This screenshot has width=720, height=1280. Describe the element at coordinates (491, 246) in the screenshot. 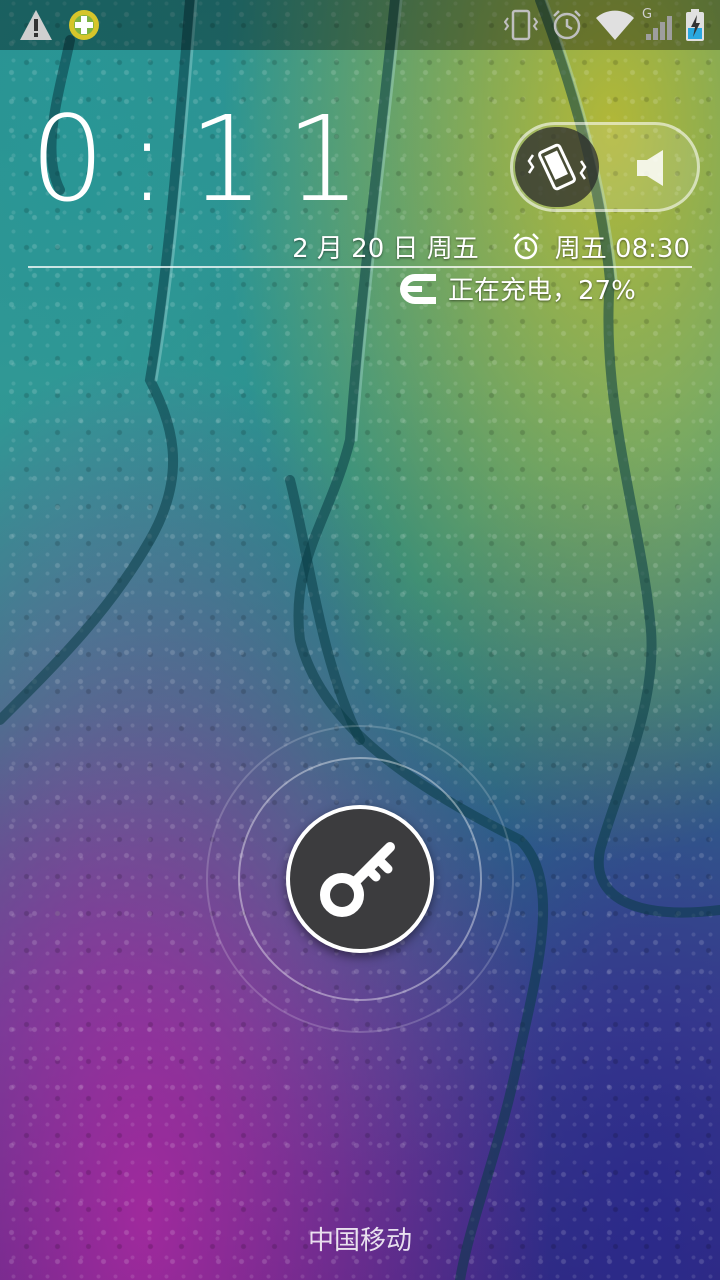

I see `date-alarm-line: 2 月 20 日 周五 周五 08:30` at that location.